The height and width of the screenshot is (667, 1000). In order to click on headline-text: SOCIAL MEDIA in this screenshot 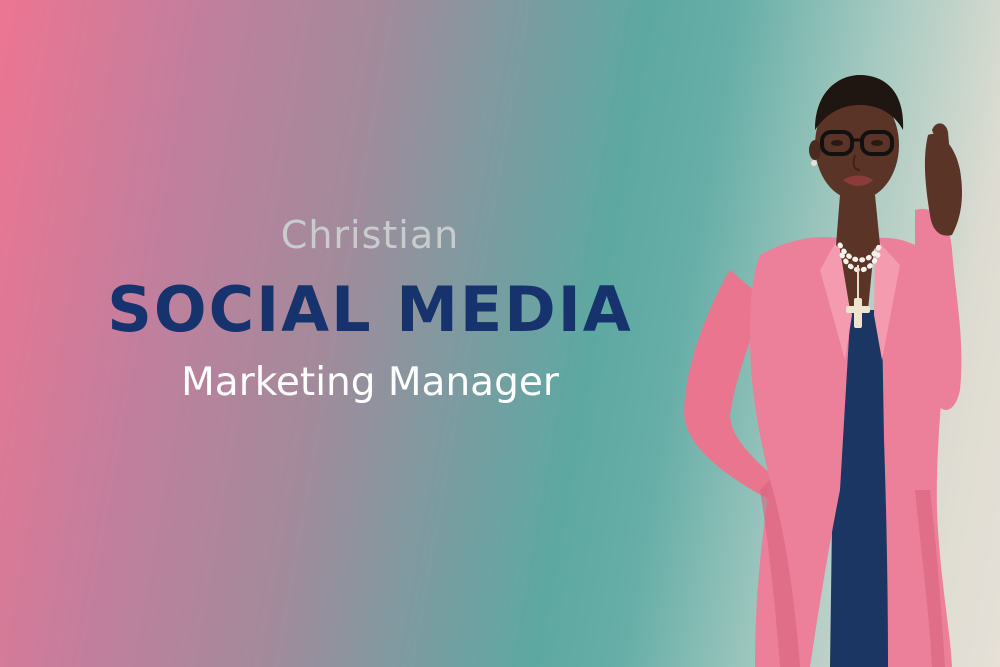, I will do `click(370, 309)`.